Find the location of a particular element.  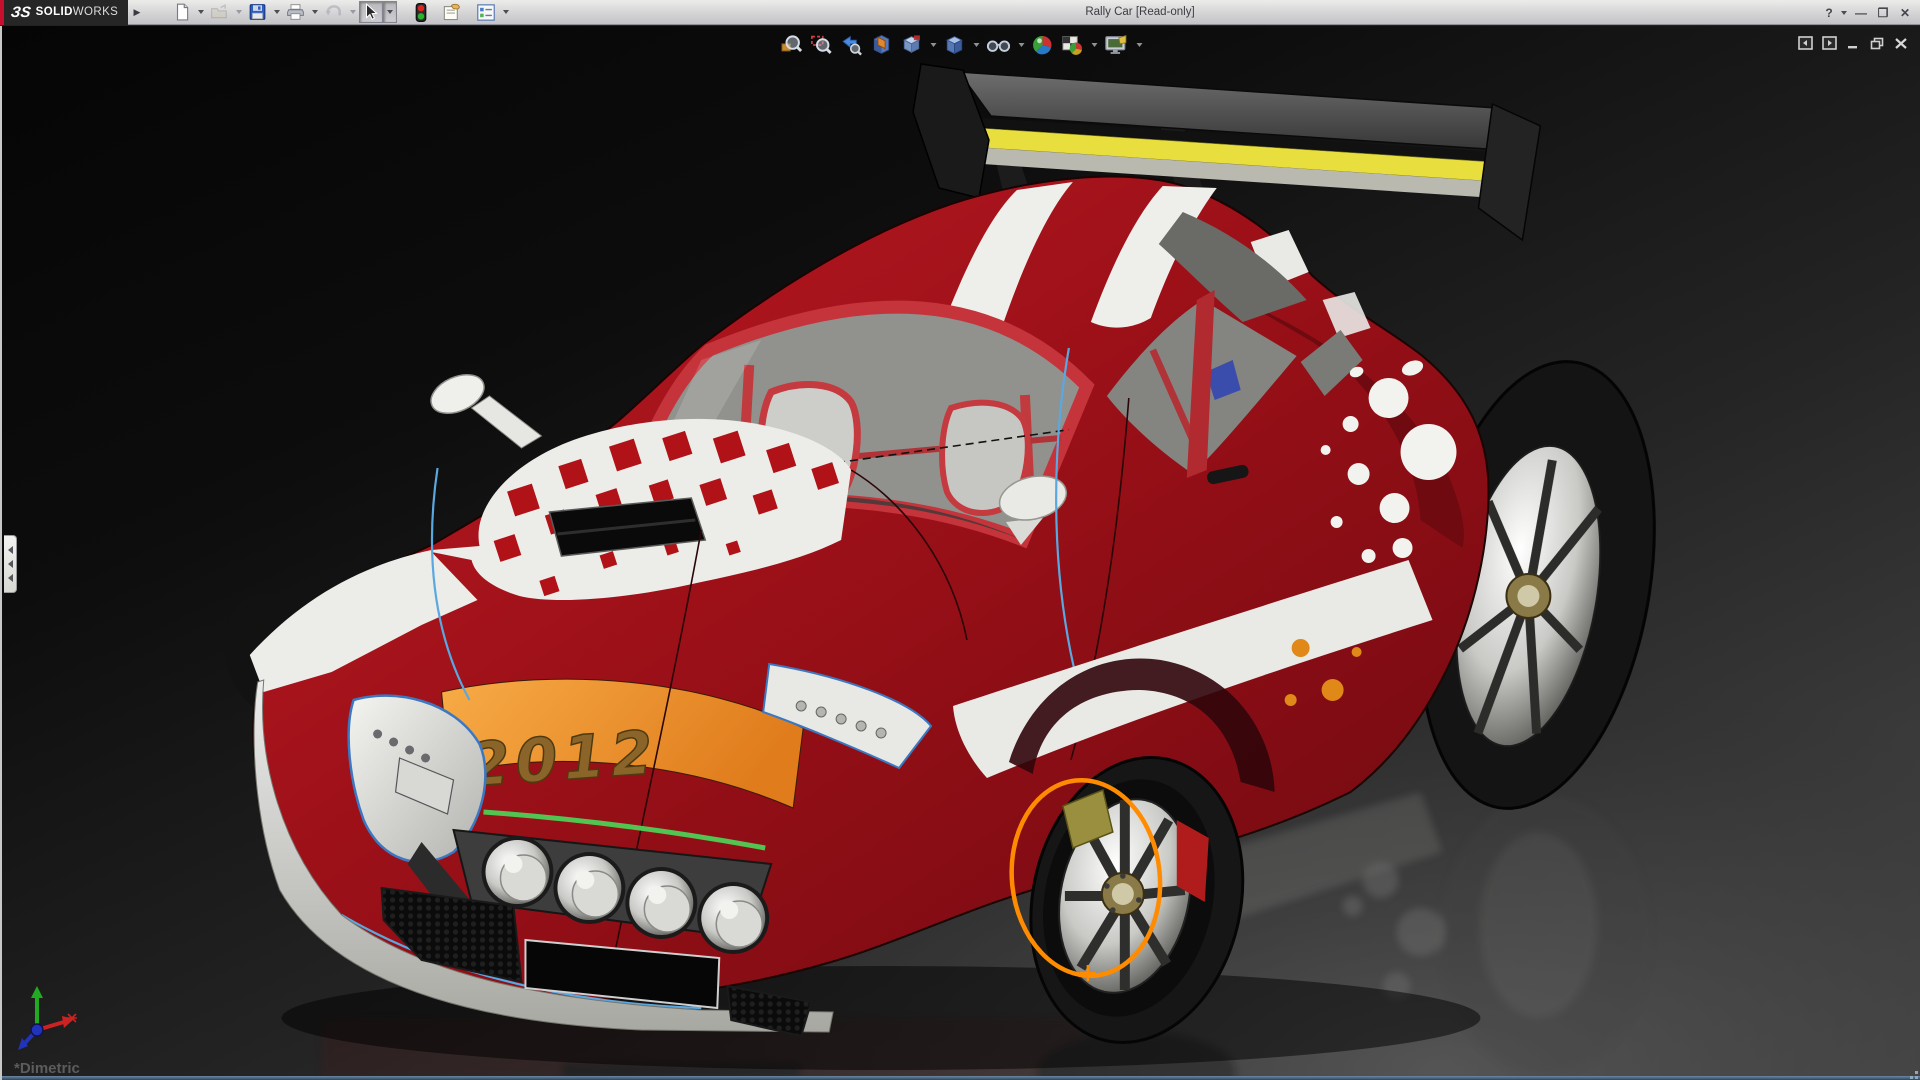

display-style-button is located at coordinates (955, 45).